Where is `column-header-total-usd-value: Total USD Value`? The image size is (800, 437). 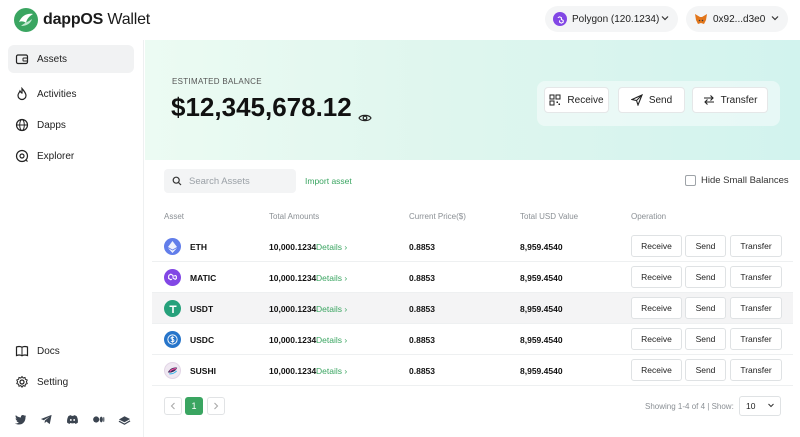 column-header-total-usd-value: Total USD Value is located at coordinates (549, 216).